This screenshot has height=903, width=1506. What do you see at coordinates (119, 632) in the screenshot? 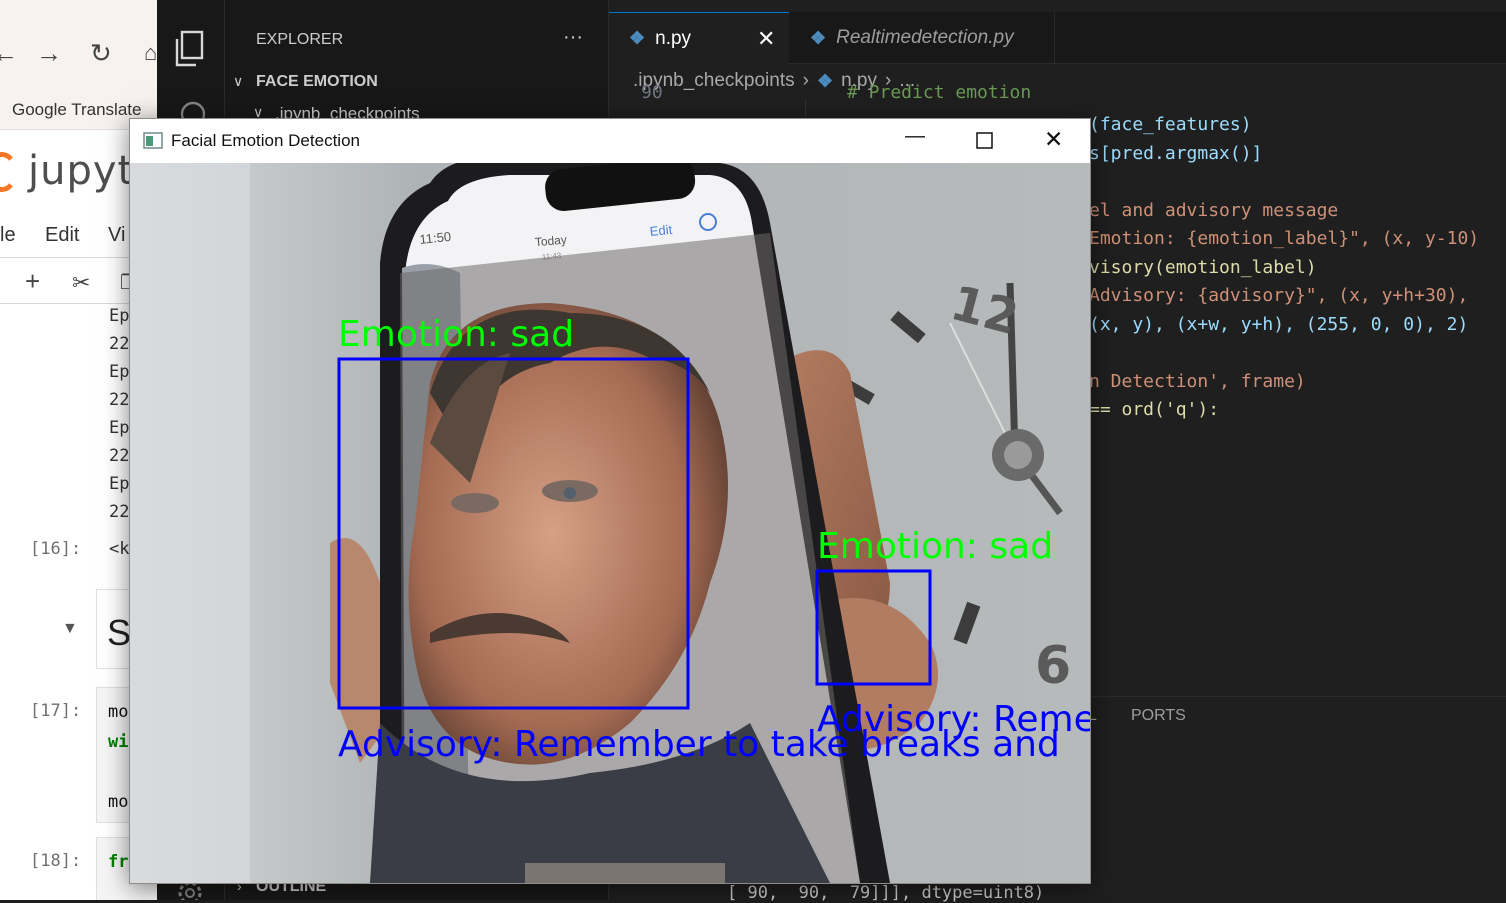
I see `markdown-heading: S` at bounding box center [119, 632].